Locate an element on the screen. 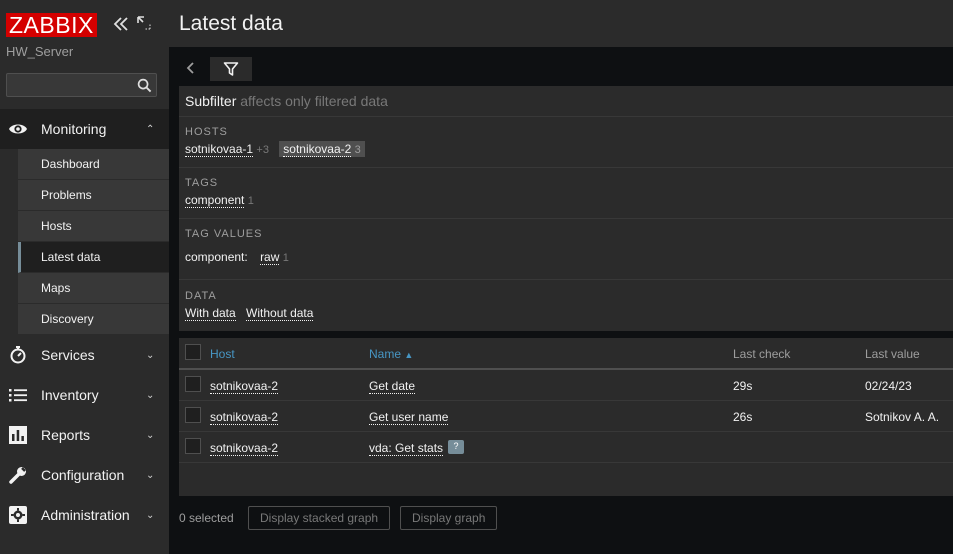  filter-back-button is located at coordinates (191, 68).